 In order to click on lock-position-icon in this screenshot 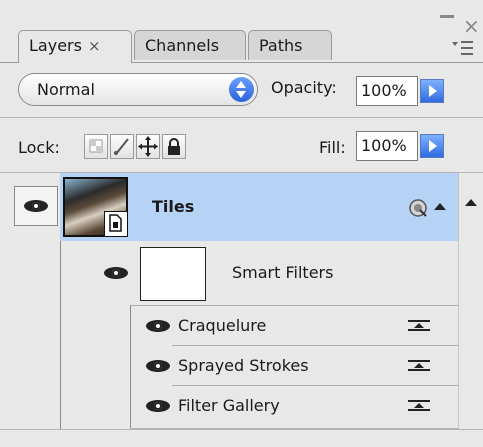, I will do `click(148, 146)`.